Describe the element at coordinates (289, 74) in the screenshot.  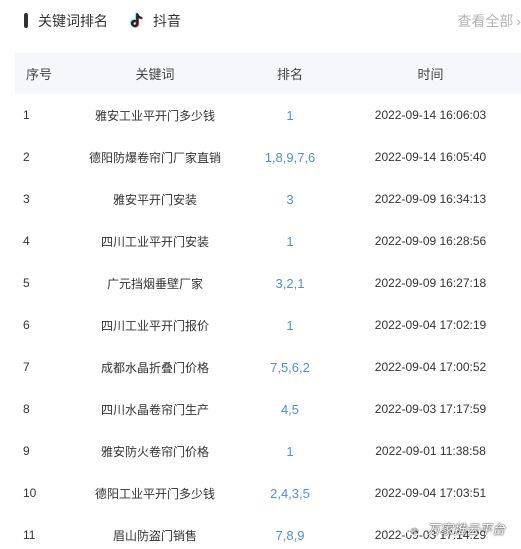
I see `column-header-rank: 排名` at that location.